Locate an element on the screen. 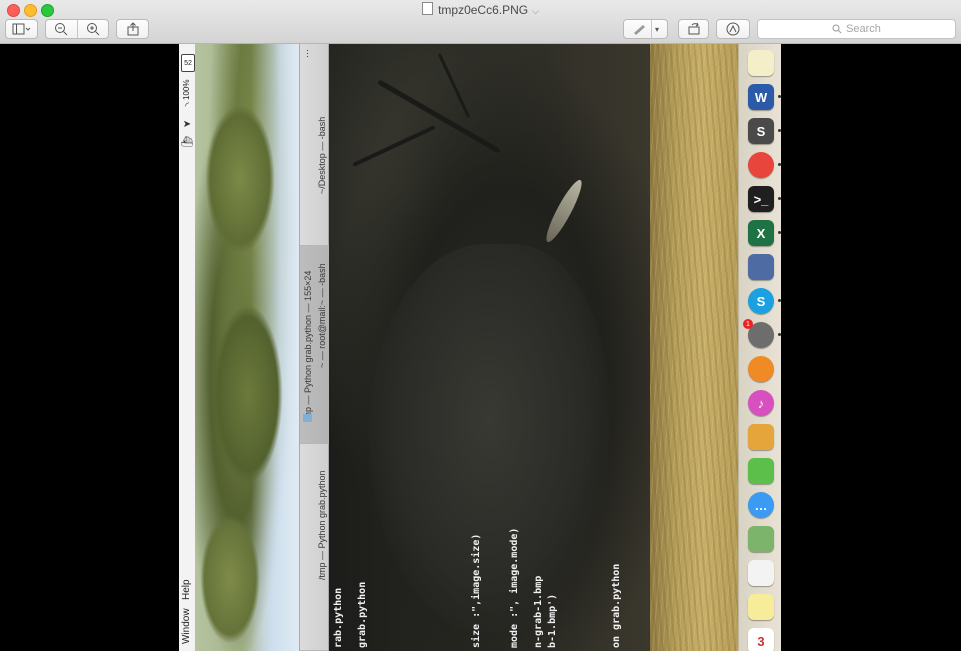 This screenshot has height=651, width=961. menu-help: Help is located at coordinates (186, 589).